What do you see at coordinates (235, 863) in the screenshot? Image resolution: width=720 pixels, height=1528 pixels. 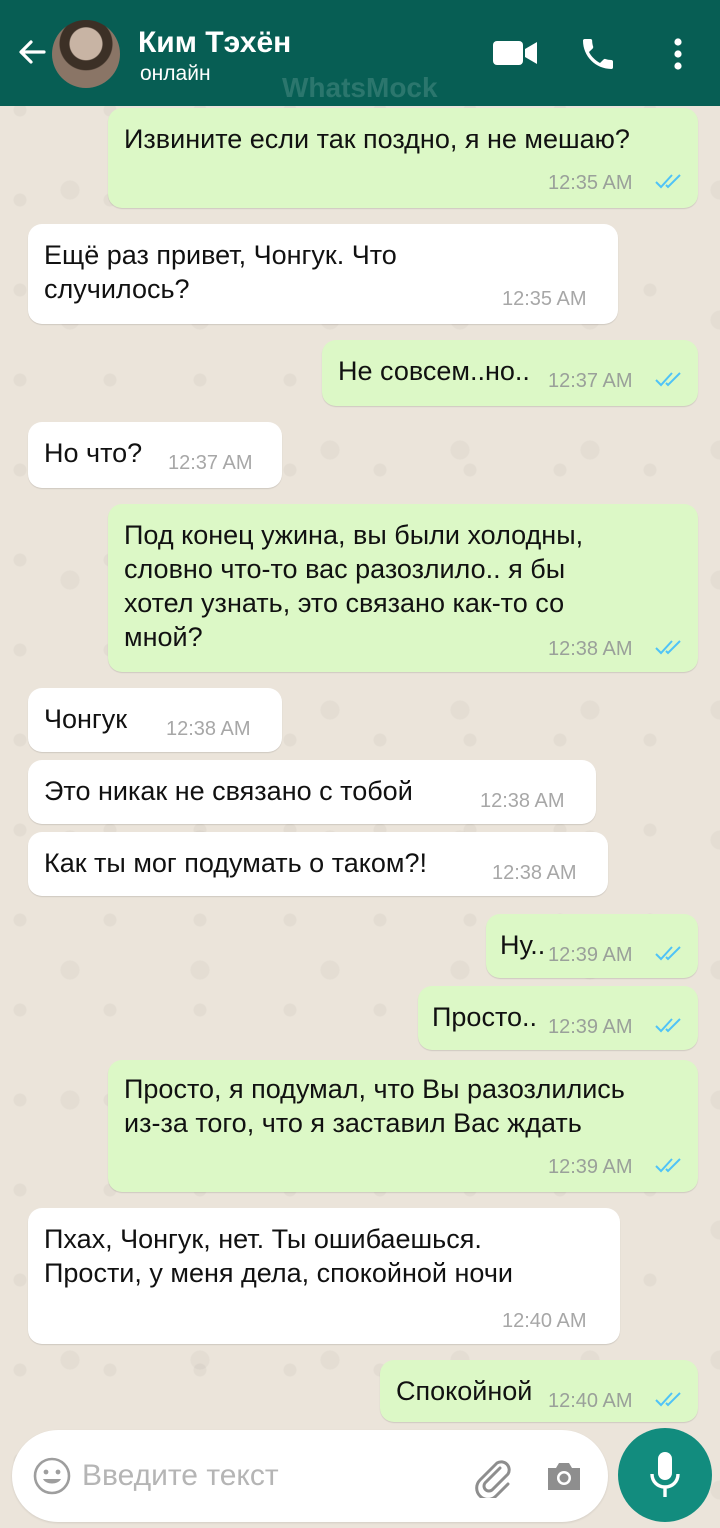 I see `message-text: Как ты мог подумать о таком?!` at bounding box center [235, 863].